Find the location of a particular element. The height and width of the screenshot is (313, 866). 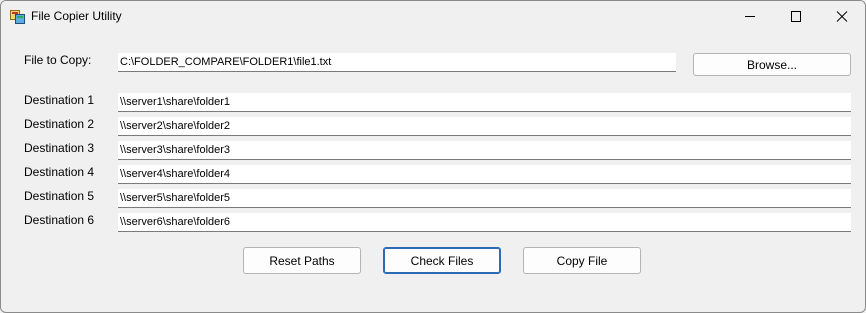

destination-4-label: Destination 4 is located at coordinates (59, 172).